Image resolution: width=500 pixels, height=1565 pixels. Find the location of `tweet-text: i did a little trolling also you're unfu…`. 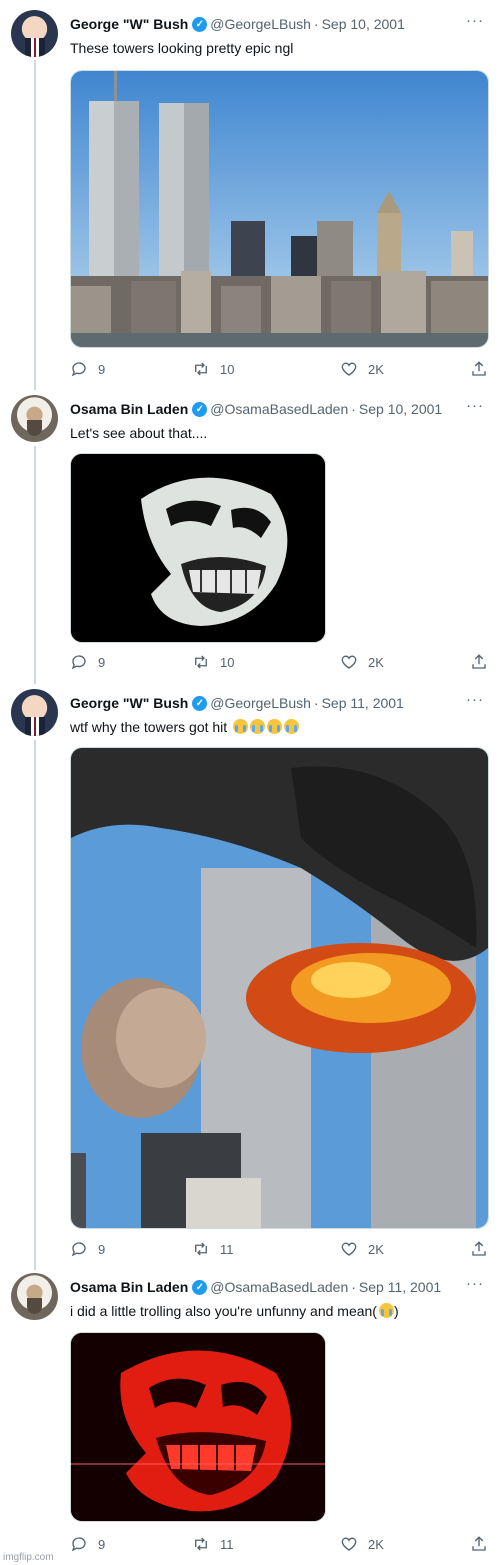

tweet-text: i did a little trolling also you're unfu… is located at coordinates (234, 1311).